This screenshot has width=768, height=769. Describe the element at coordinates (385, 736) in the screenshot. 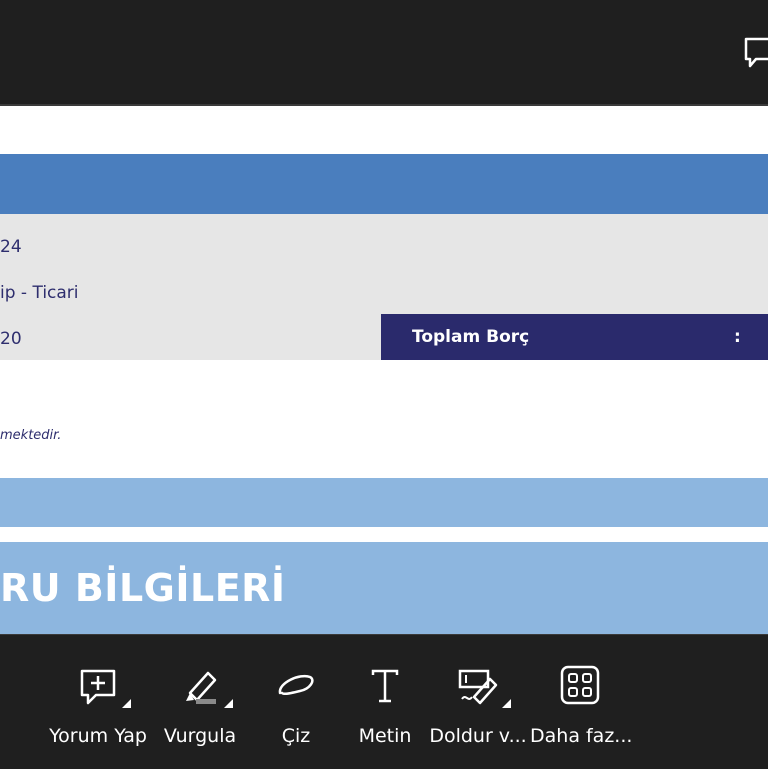

I see `text-tool-label: Metin` at that location.